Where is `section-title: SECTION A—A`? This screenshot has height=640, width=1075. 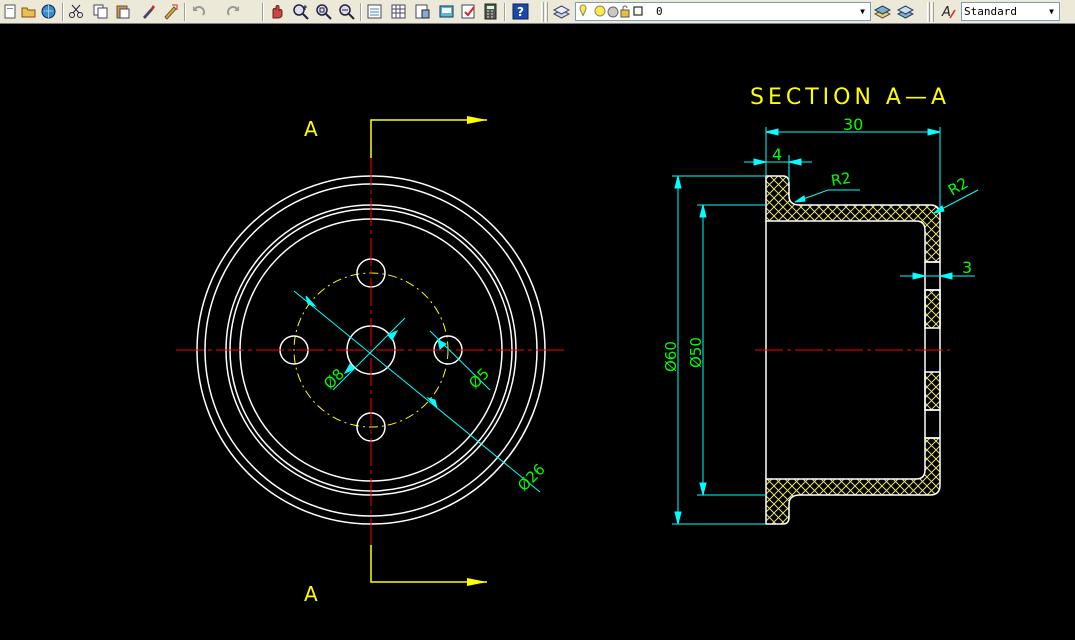 section-title: SECTION A—A is located at coordinates (850, 97).